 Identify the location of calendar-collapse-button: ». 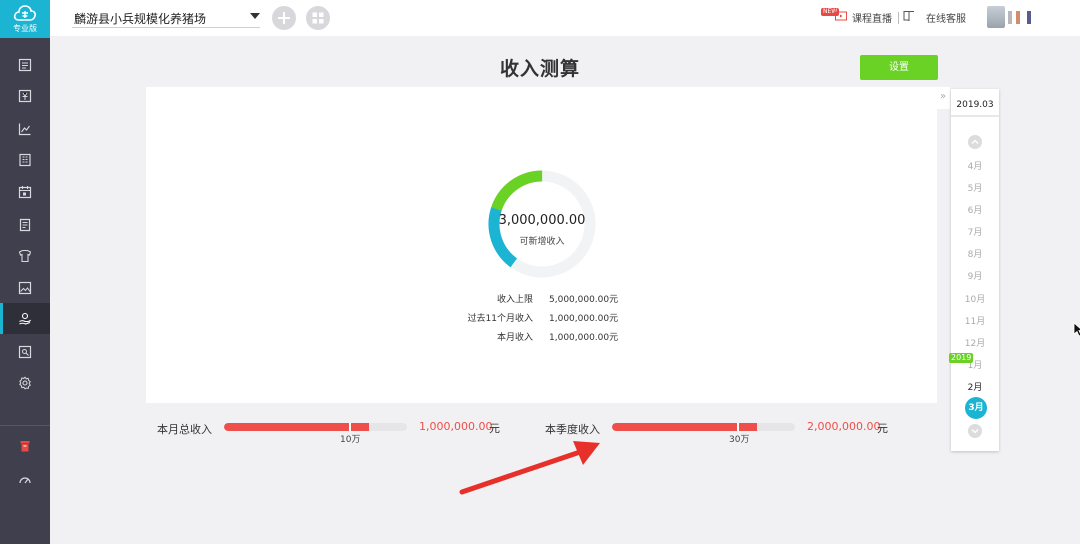
(943, 98).